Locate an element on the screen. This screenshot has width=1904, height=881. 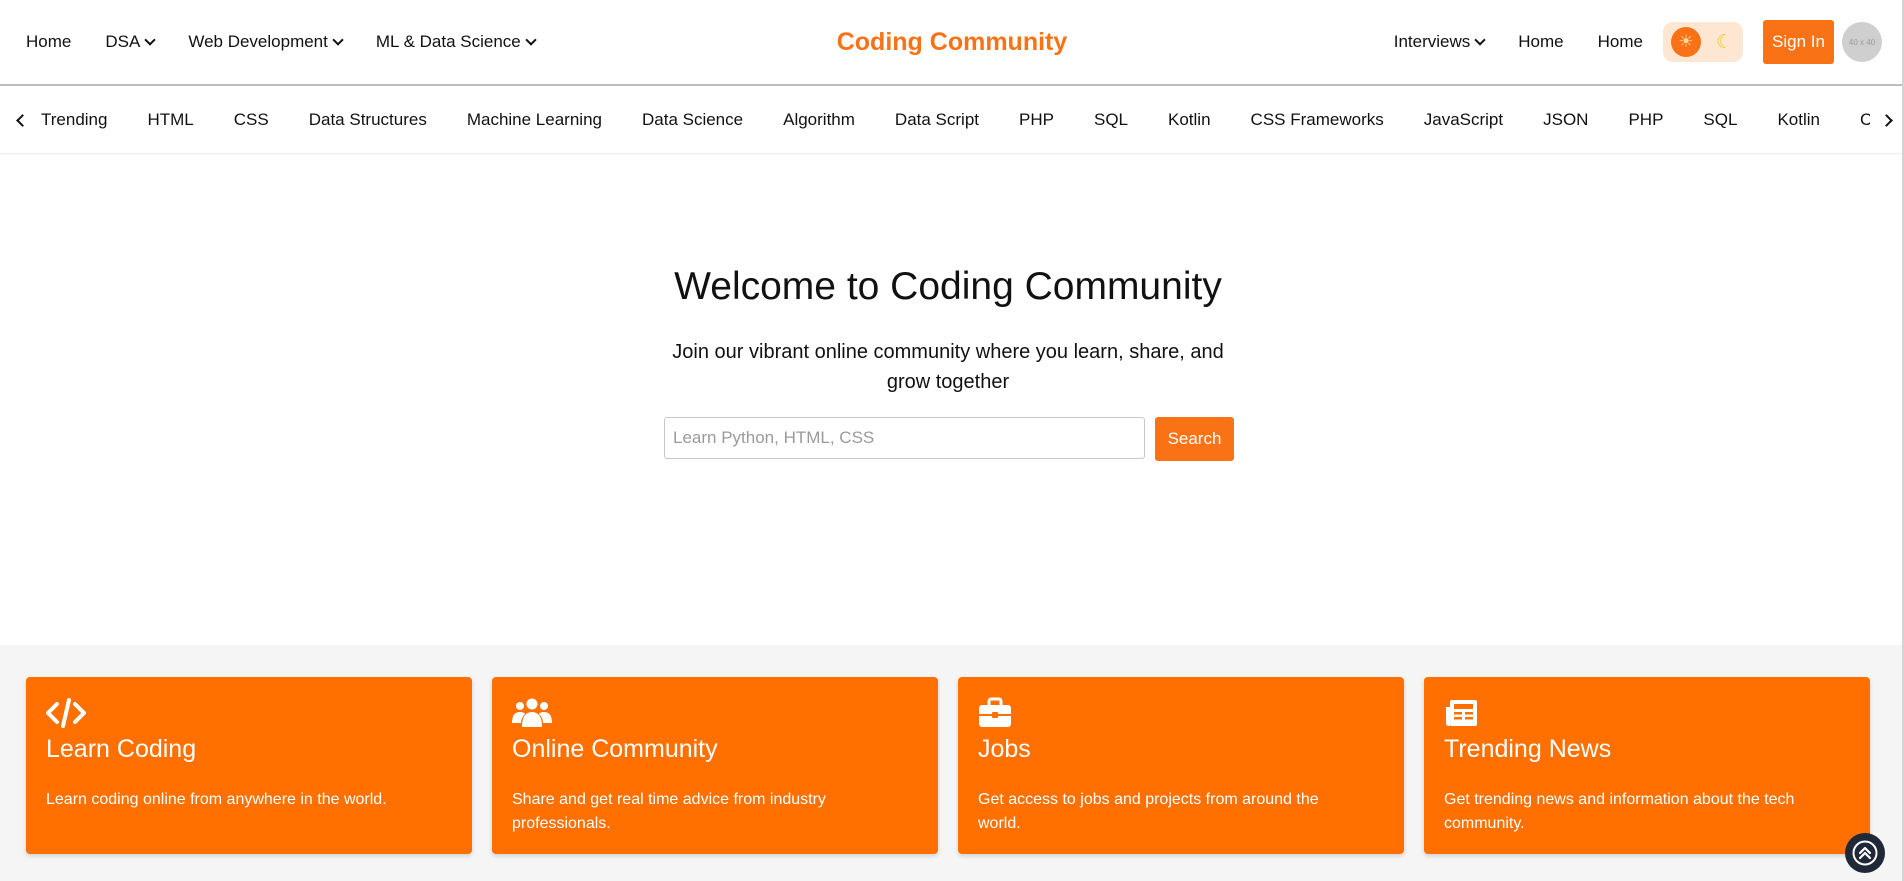
nav-right: Interviews Home Home ☀ ☾ Sign In 40 x 40 is located at coordinates (1648, 42).